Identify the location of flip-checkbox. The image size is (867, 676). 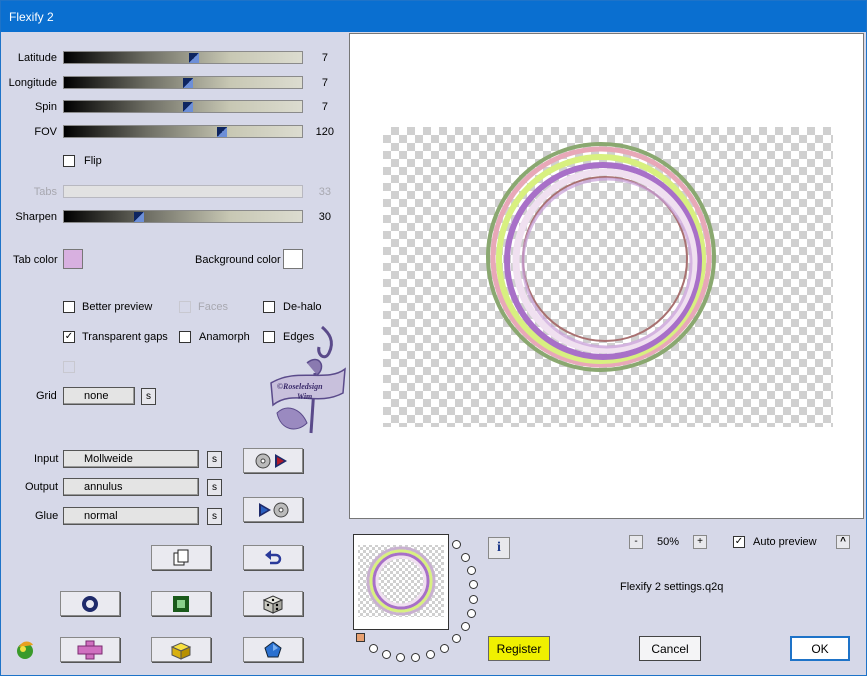
(69, 161).